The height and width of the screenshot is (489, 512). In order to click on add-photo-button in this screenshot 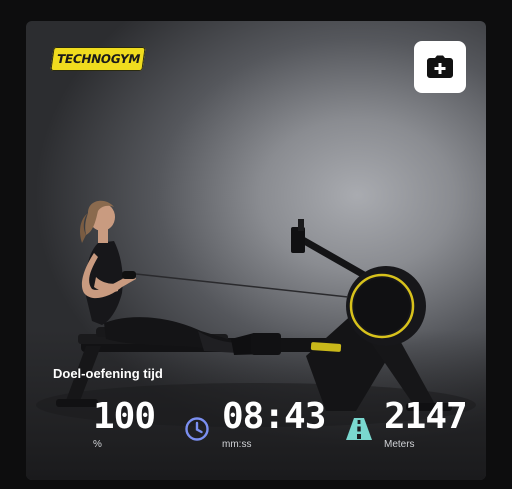, I will do `click(440, 67)`.